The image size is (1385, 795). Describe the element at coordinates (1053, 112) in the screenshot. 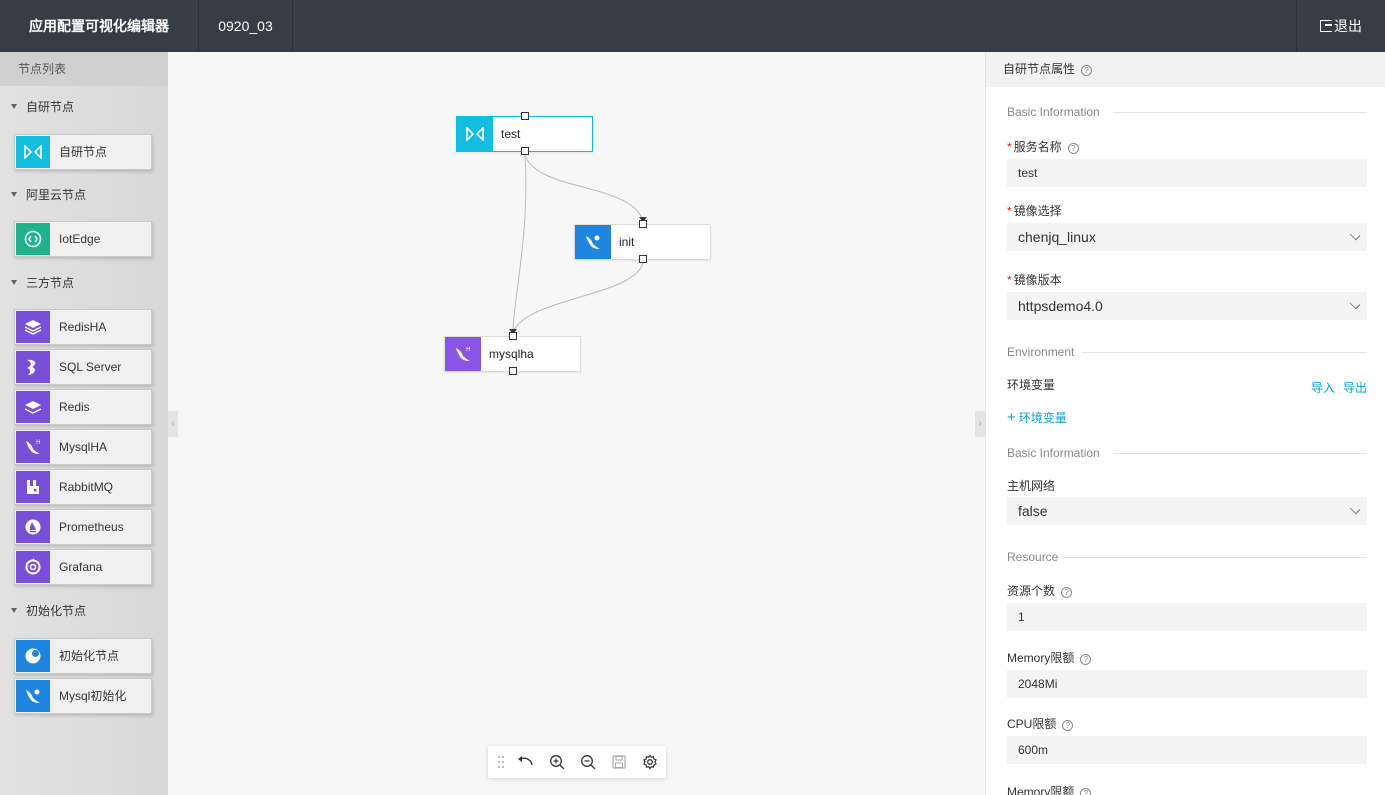

I see `section-label: Basic Information` at that location.